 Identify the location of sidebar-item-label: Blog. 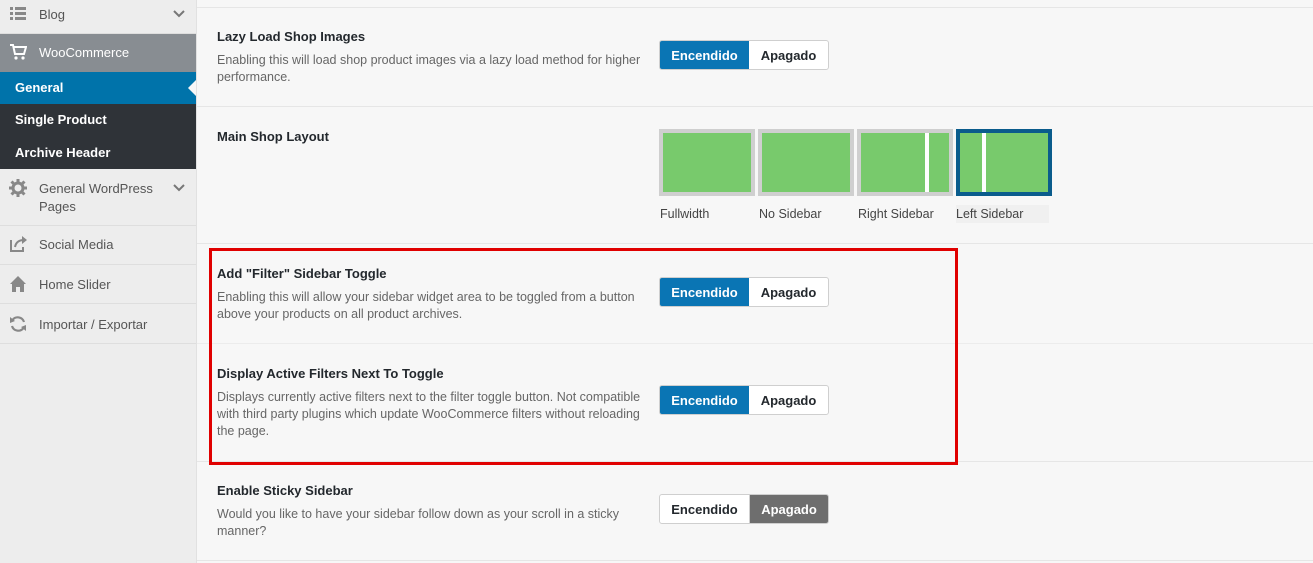
(52, 14).